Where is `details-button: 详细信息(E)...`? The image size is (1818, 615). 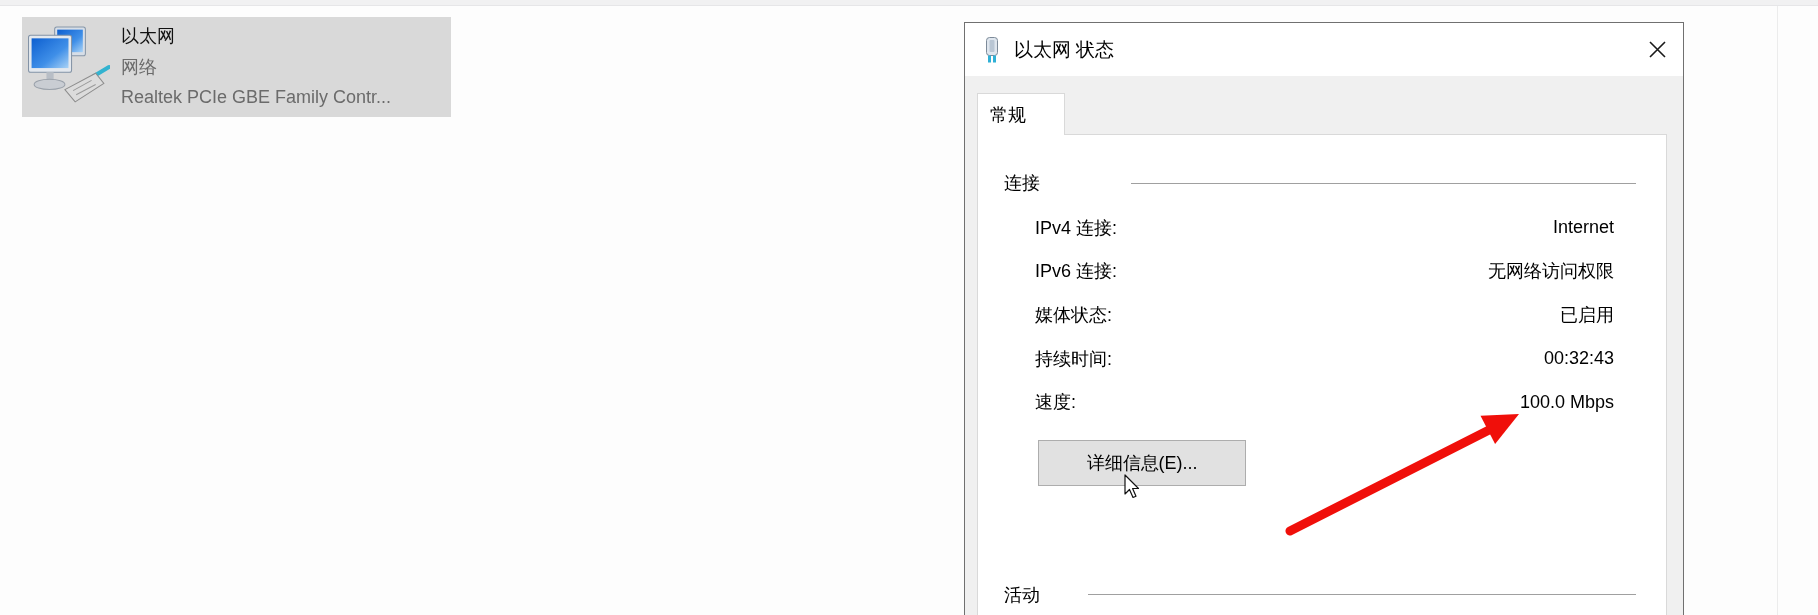
details-button: 详细信息(E)... is located at coordinates (1142, 462).